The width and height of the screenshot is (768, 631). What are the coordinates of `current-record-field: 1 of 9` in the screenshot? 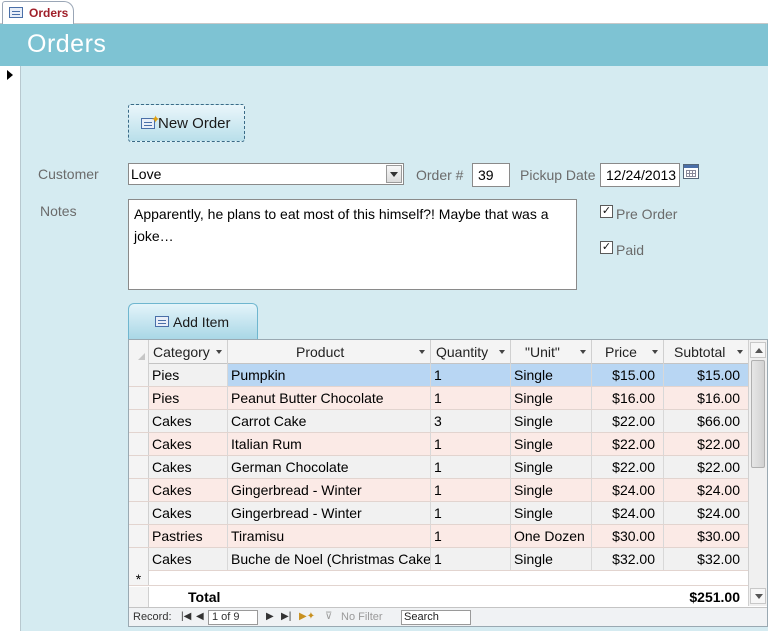 It's located at (233, 617).